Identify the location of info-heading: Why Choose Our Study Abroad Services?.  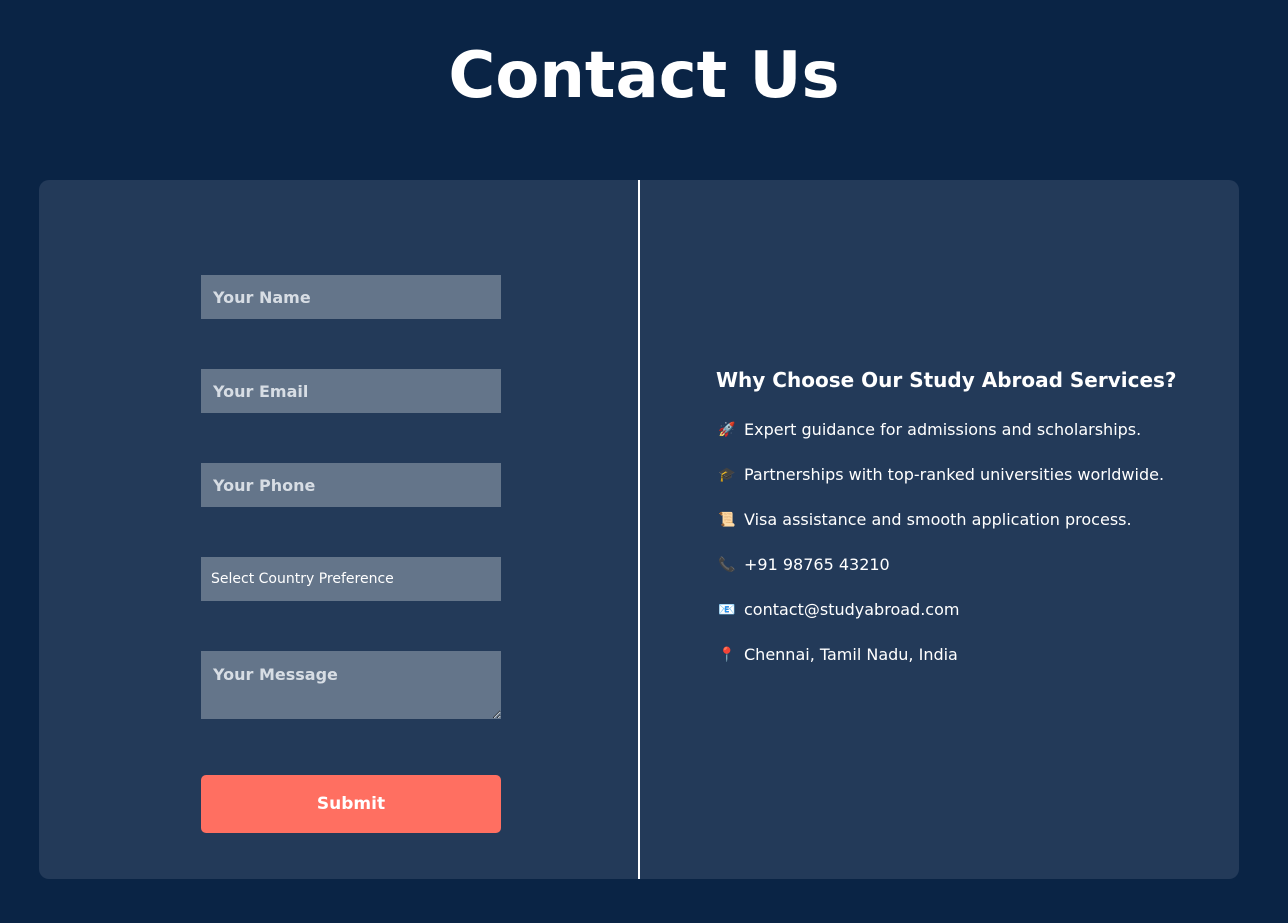
(946, 380).